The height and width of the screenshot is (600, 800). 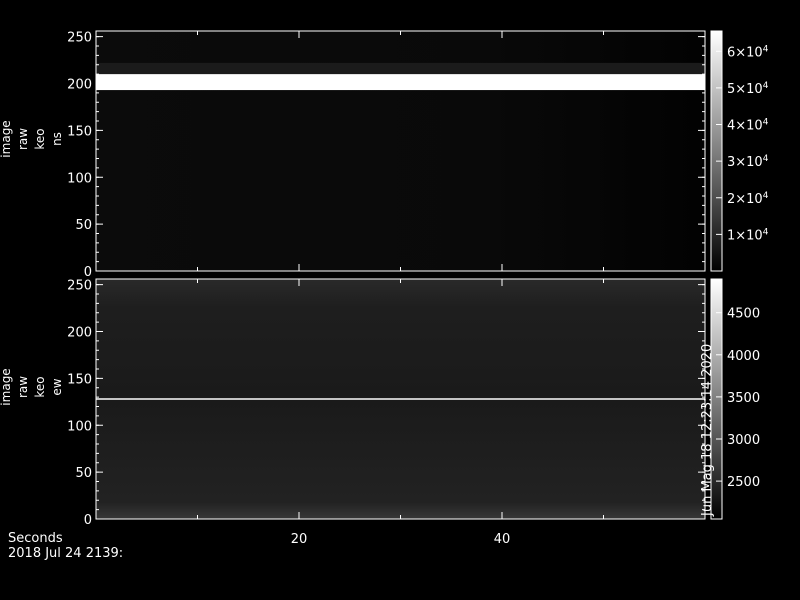 What do you see at coordinates (57, 139) in the screenshot?
I see `y-label-word: ns` at bounding box center [57, 139].